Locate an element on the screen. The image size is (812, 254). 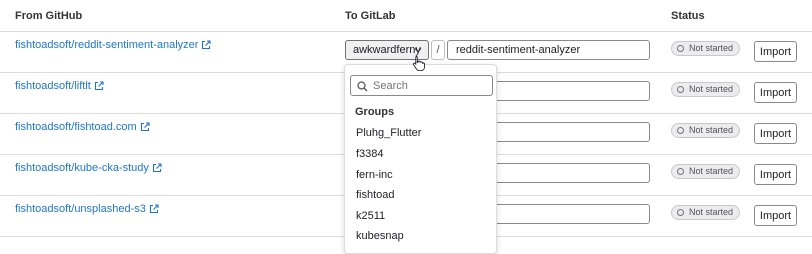
search-placeholder: Search is located at coordinates (390, 86).